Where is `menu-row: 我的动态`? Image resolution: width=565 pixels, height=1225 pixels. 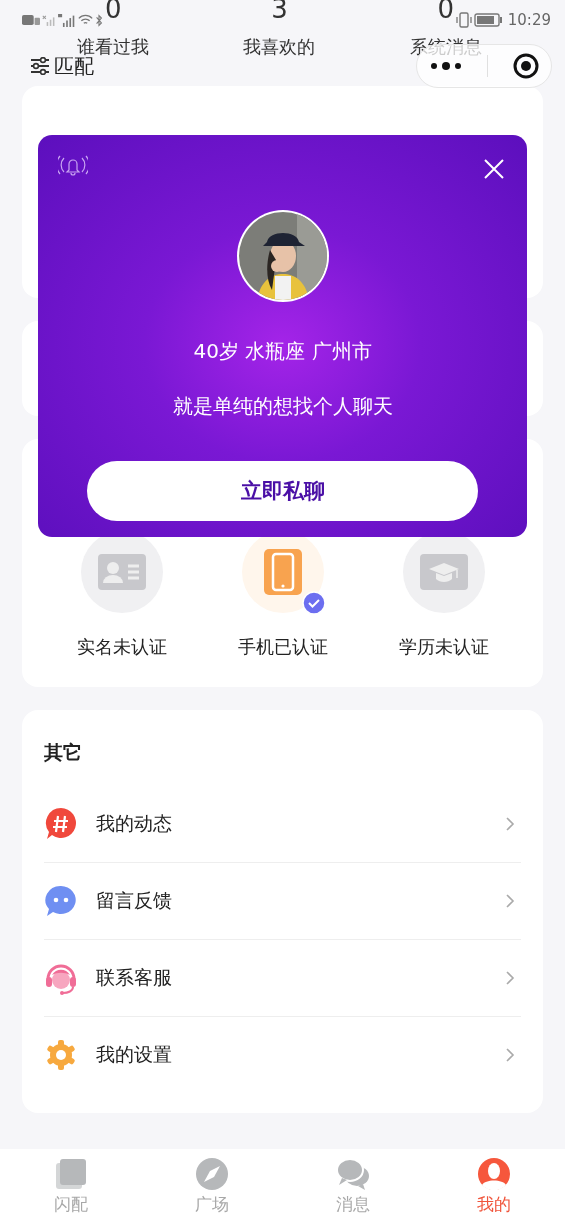
menu-row: 我的动态 is located at coordinates (282, 824).